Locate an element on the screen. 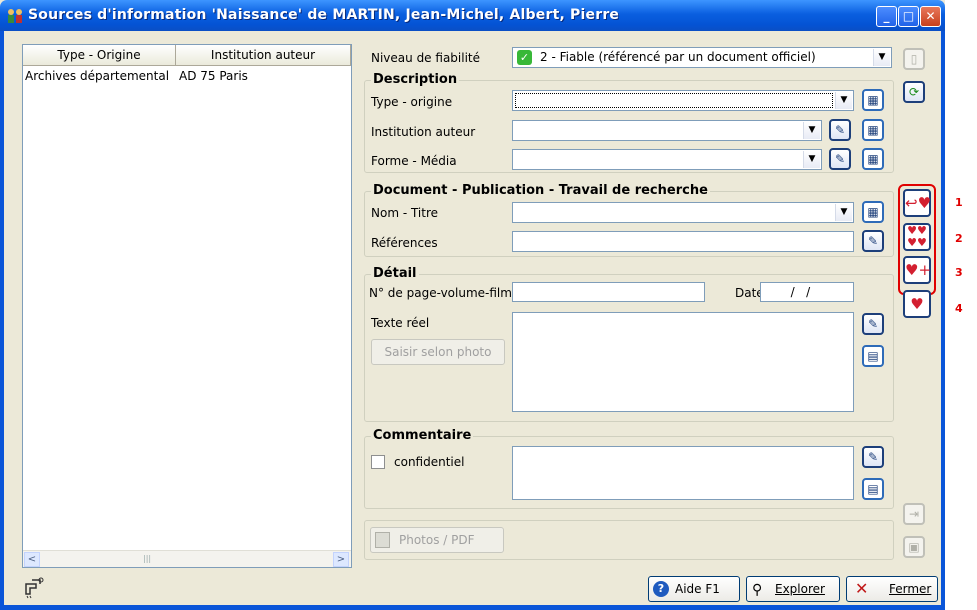 This screenshot has height=610, width=977. page-icon: ▯ is located at coordinates (914, 59).